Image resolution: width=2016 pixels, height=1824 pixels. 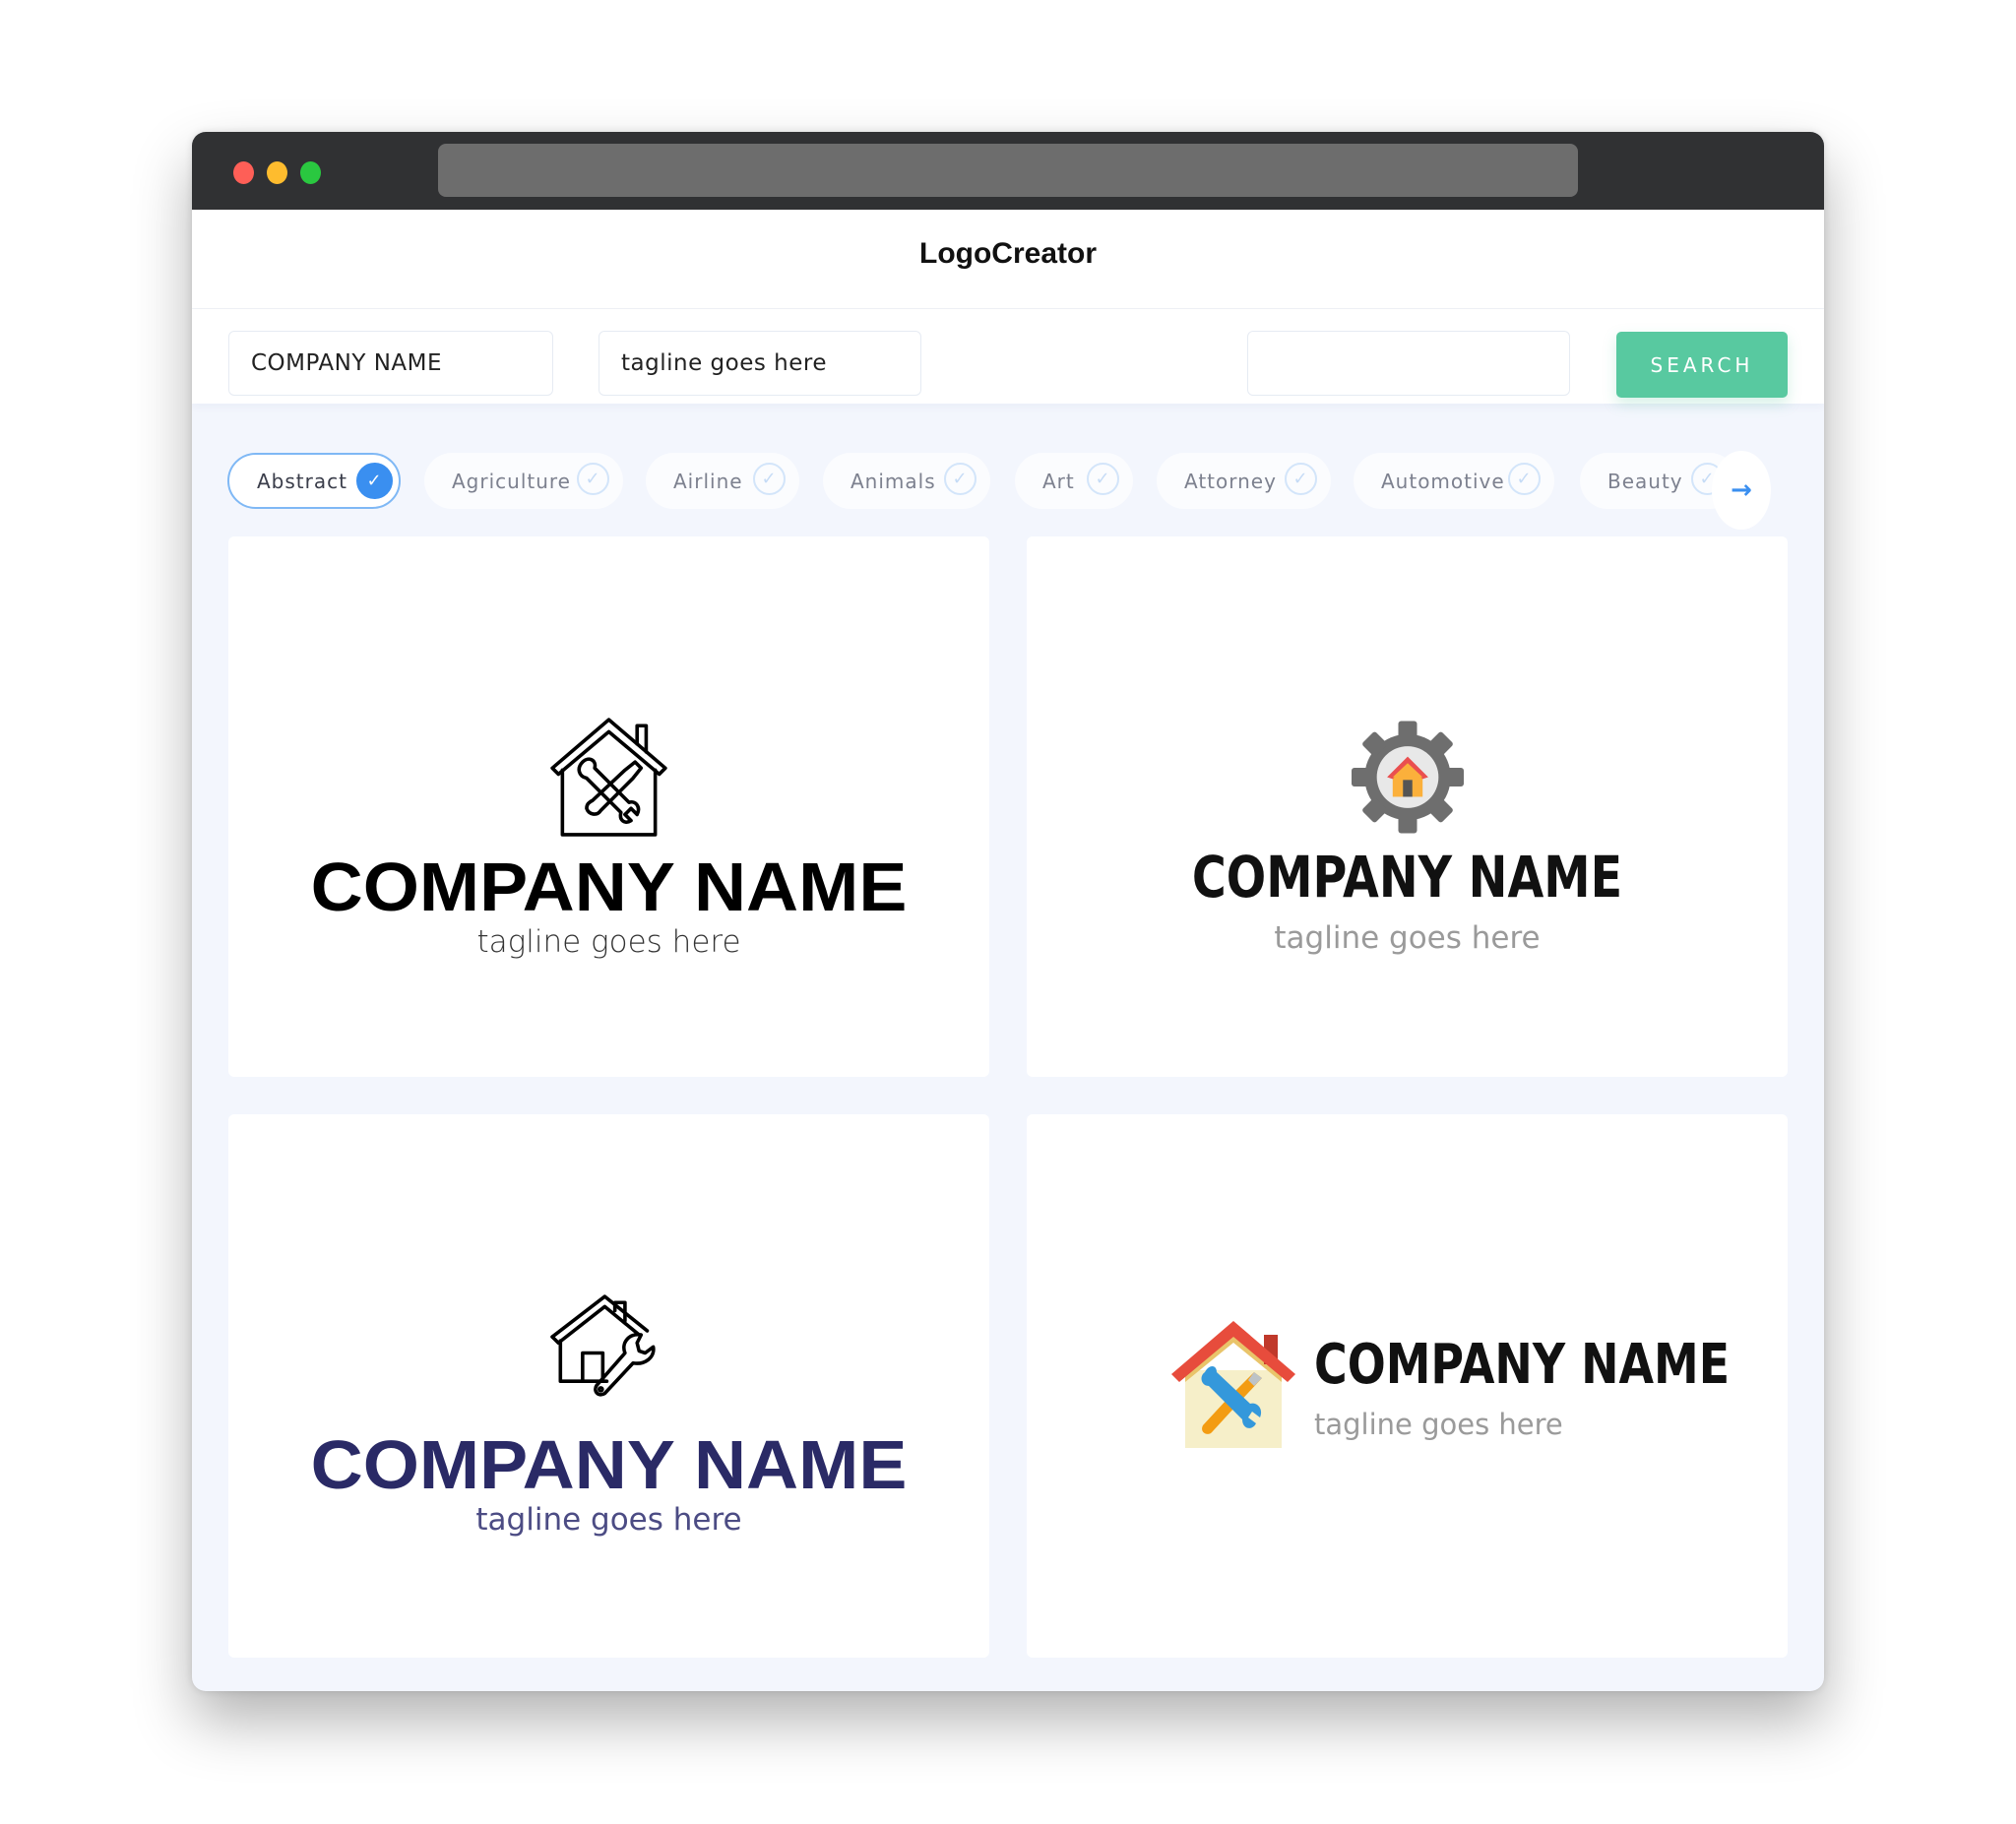 I want to click on category-label: Automotive, so click(x=1443, y=481).